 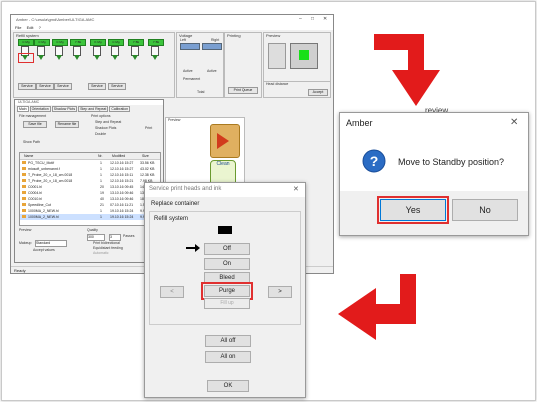 What do you see at coordinates (296, 189) in the screenshot?
I see `service-dialog-close-button: ✕` at bounding box center [296, 189].